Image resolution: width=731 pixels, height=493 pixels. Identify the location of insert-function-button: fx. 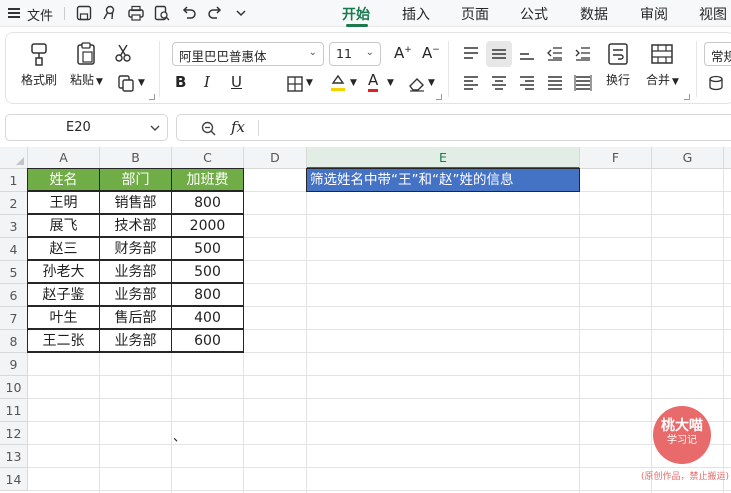
(238, 127).